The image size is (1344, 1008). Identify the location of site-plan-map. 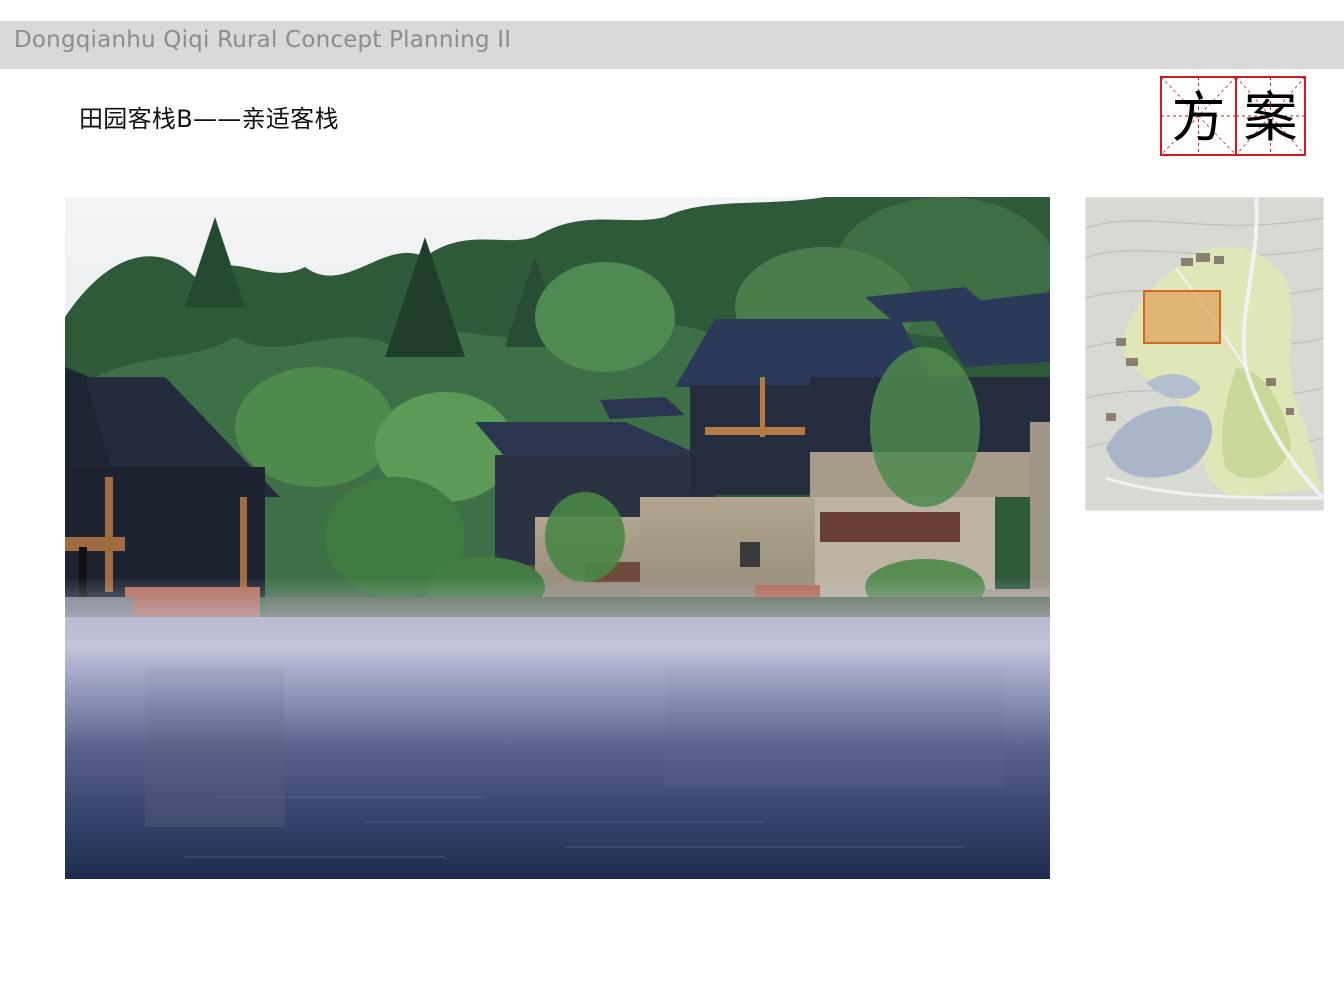
(1204, 354).